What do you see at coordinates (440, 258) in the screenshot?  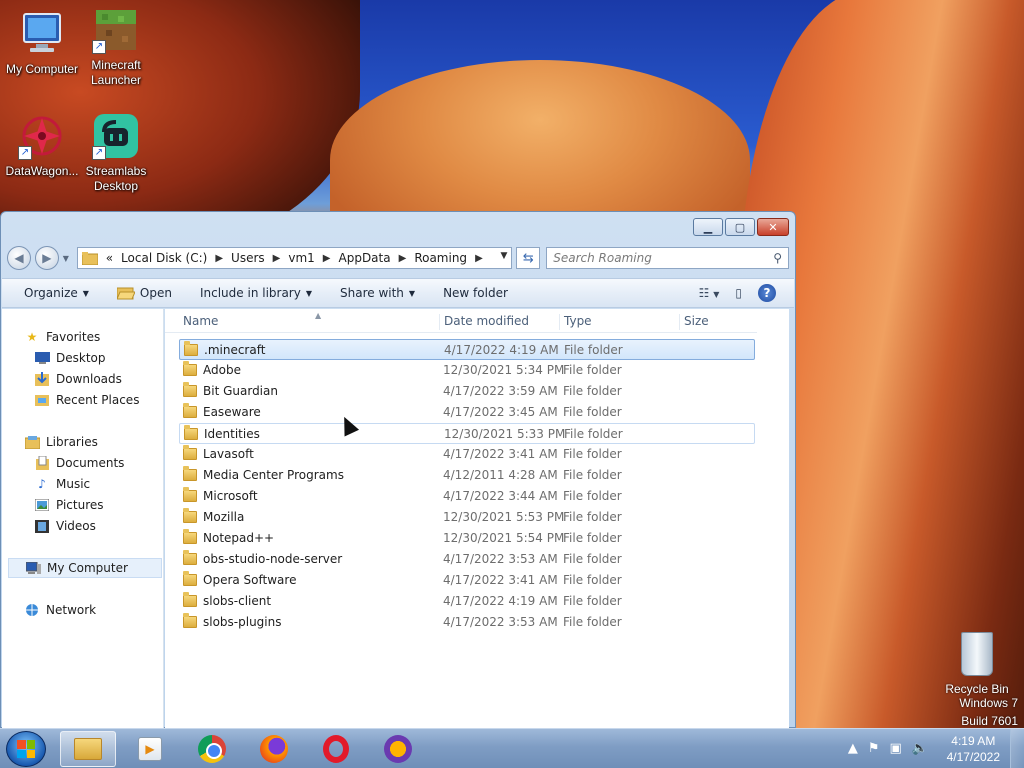 I see `breadcrumb-roaming: Roaming` at bounding box center [440, 258].